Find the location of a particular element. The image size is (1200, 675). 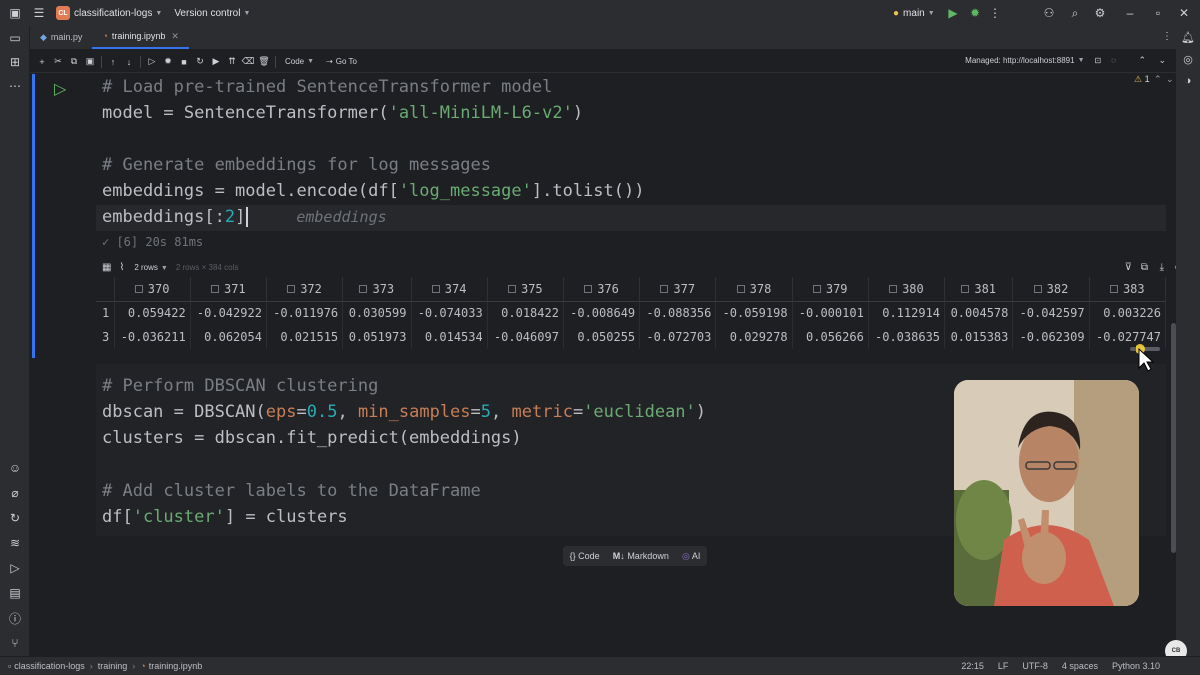

table-cell: 0.030599 is located at coordinates (377, 313).